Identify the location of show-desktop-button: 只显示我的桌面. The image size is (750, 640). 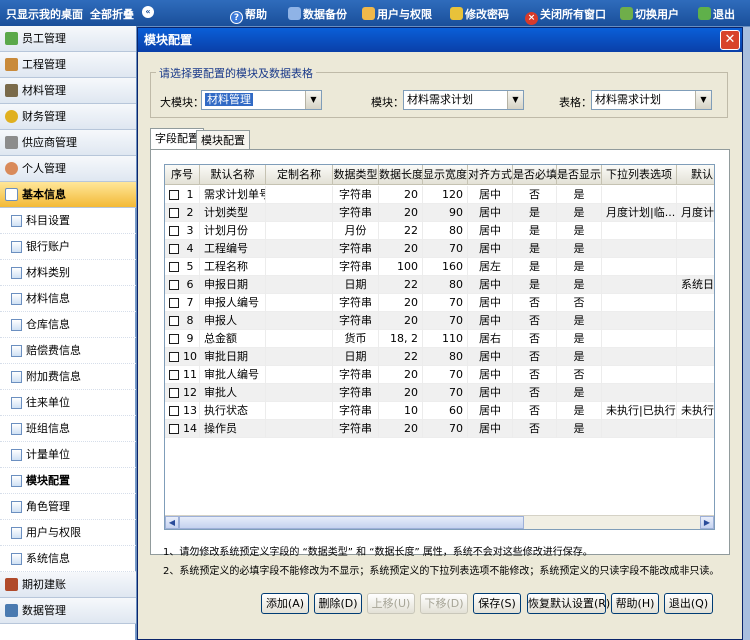
(44, 14).